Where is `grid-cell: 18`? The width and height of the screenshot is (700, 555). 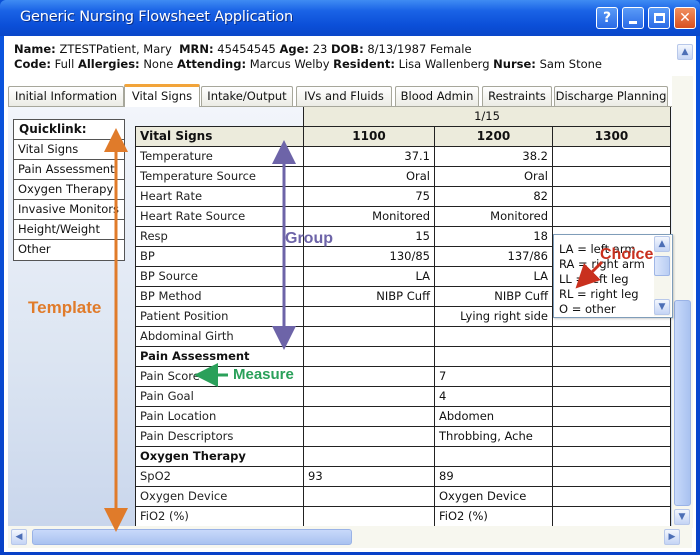
grid-cell: 18 is located at coordinates (493, 236).